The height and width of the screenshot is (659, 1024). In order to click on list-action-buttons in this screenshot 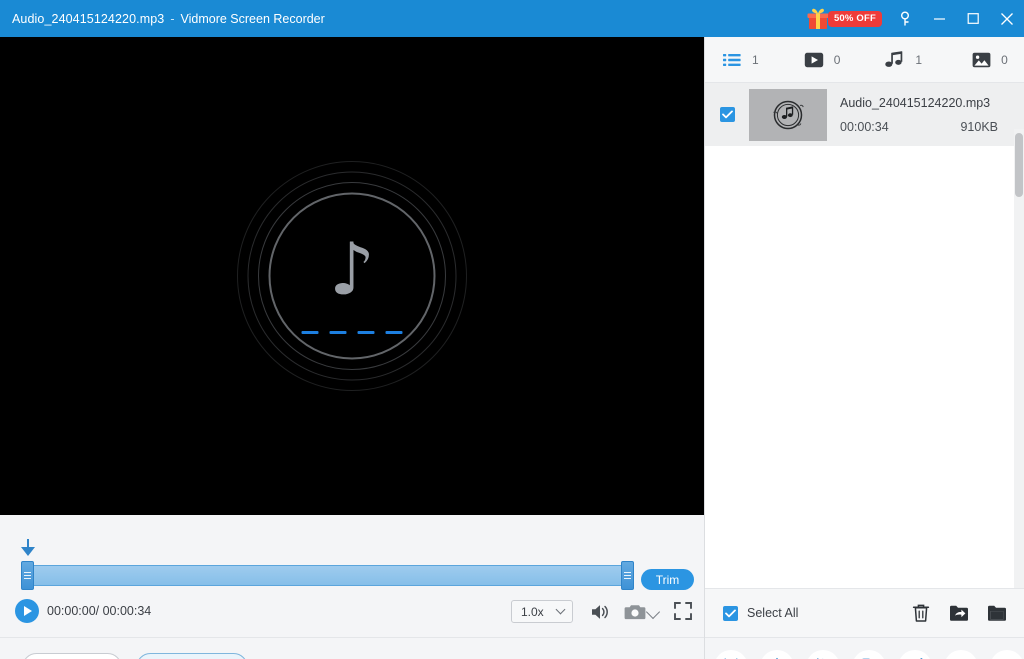, I will do `click(959, 613)`.